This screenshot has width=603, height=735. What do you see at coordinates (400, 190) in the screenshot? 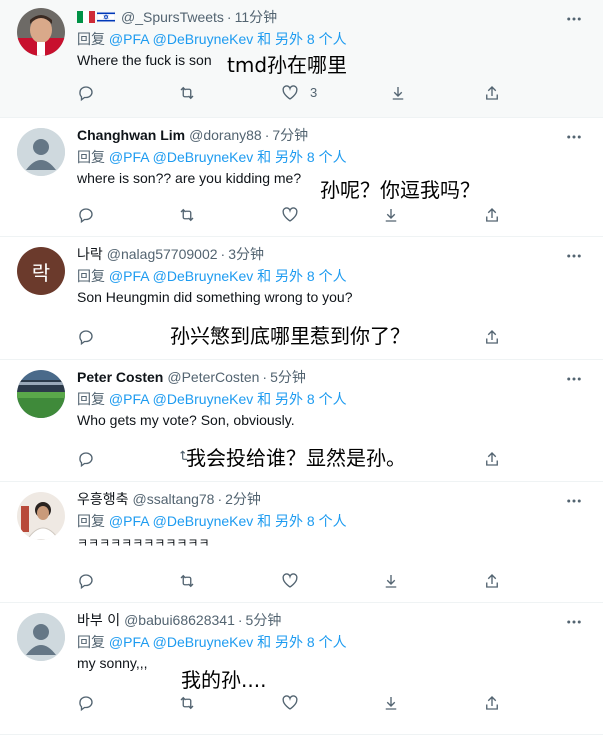
I see `translation-caption: 孙呢？你逗我吗？` at bounding box center [400, 190].